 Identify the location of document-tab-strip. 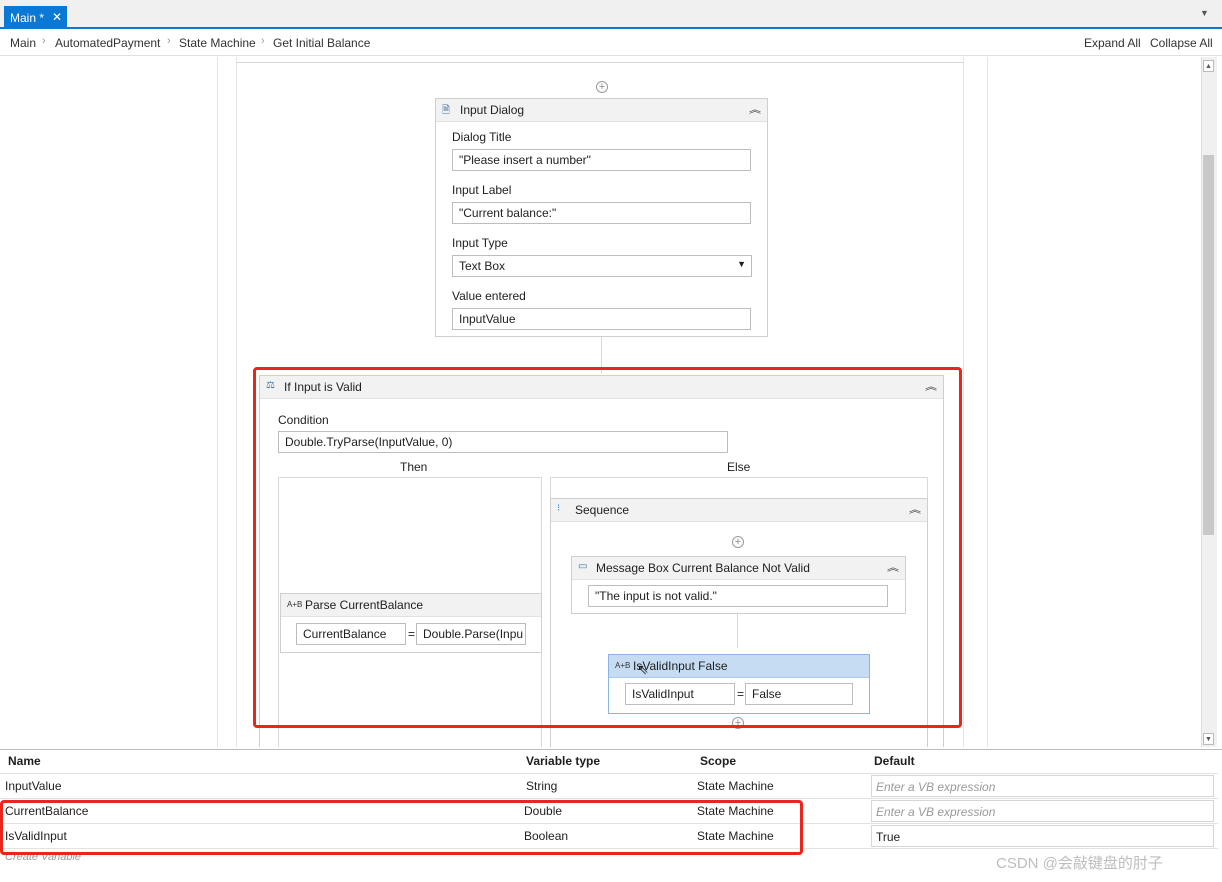
(611, 14).